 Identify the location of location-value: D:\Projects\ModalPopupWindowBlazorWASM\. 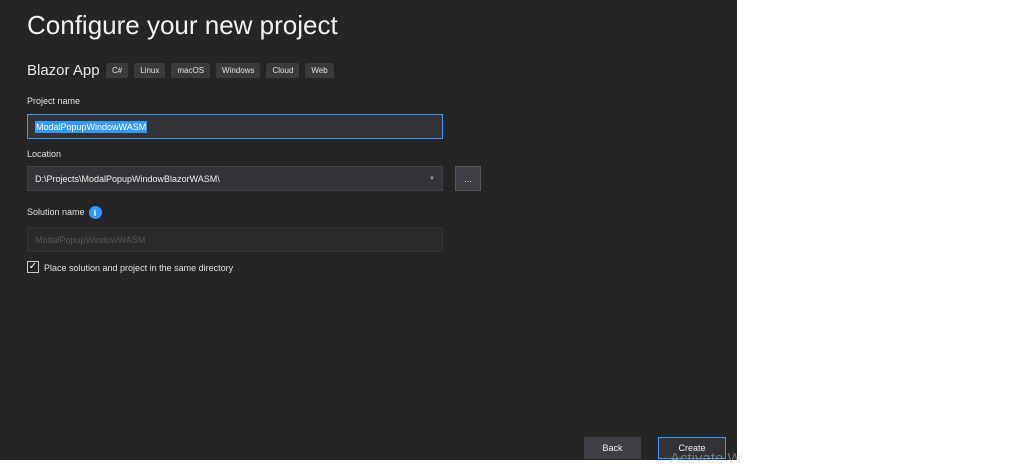
(127, 178).